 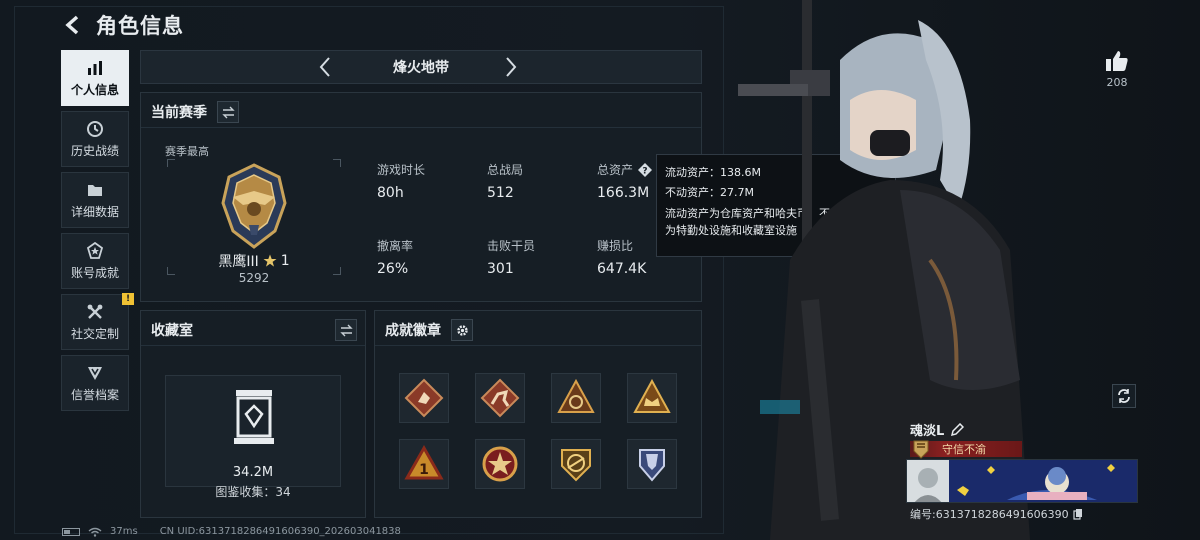 I want to click on stat-label: 游戏时长, so click(x=401, y=170).